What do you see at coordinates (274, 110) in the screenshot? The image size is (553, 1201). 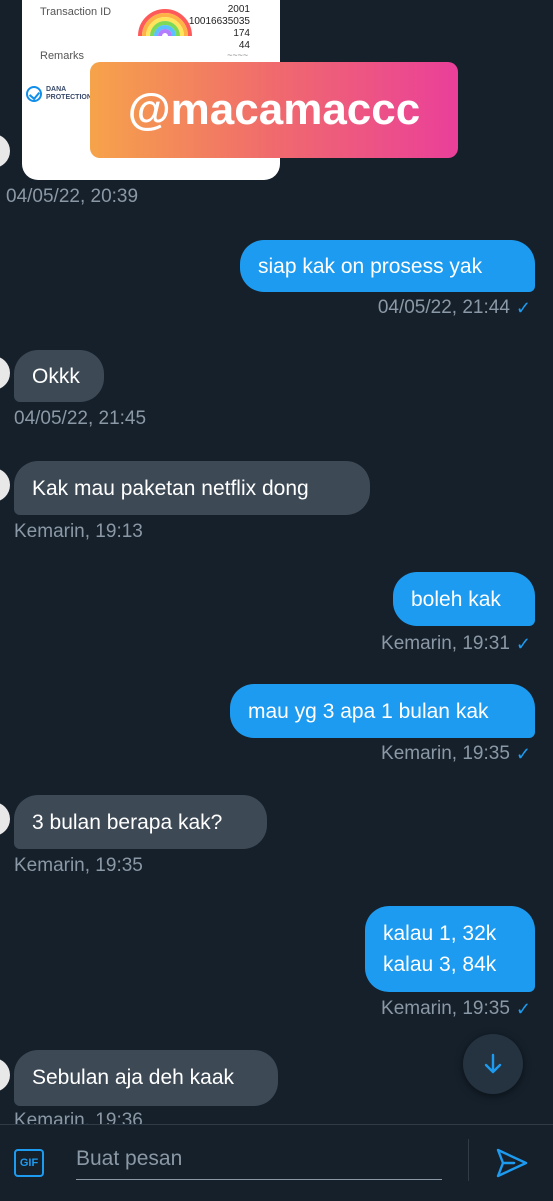 I see `username-sticker: @macamaccc` at bounding box center [274, 110].